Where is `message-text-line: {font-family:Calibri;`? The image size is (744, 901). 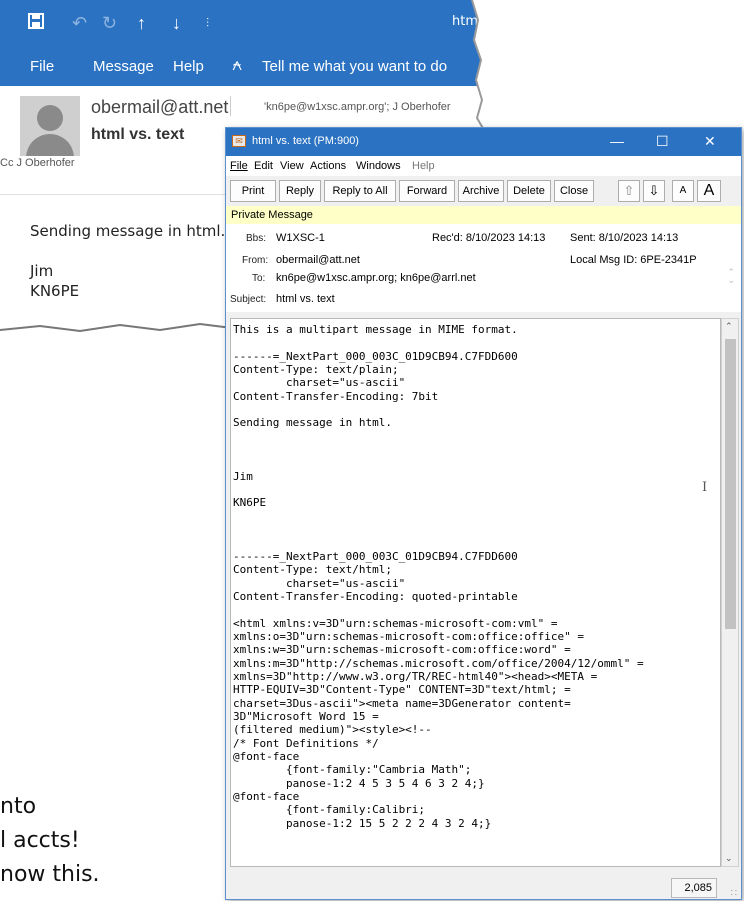 message-text-line: {font-family:Calibri; is located at coordinates (329, 810).